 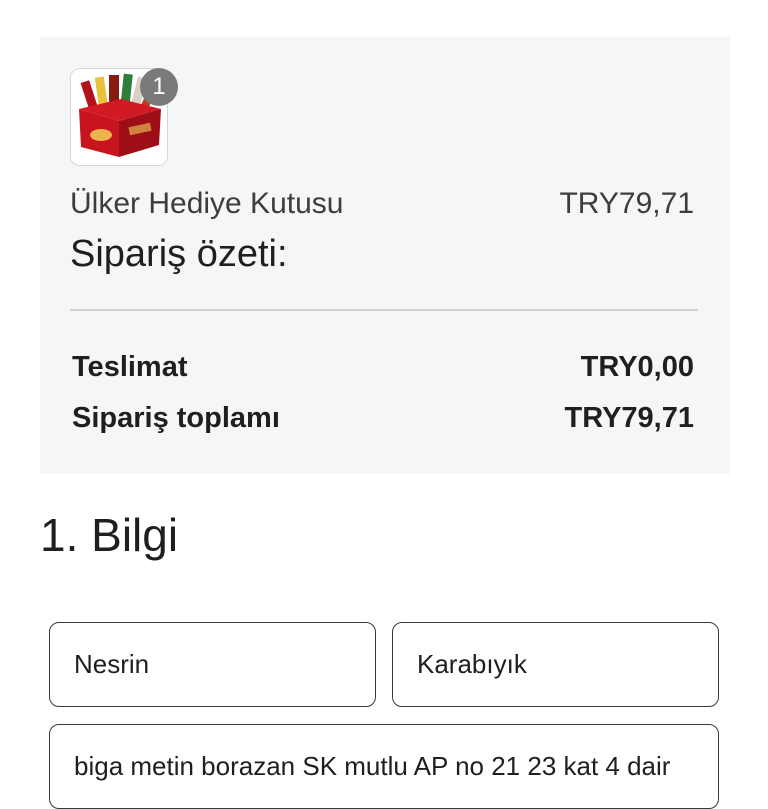 What do you see at coordinates (179, 254) in the screenshot?
I see `order-summary-title: Sipariş özeti:` at bounding box center [179, 254].